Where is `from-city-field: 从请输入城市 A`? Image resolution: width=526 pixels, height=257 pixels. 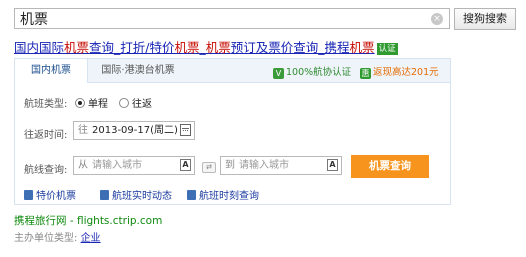 from-city-field: 从请输入城市 A is located at coordinates (134, 165).